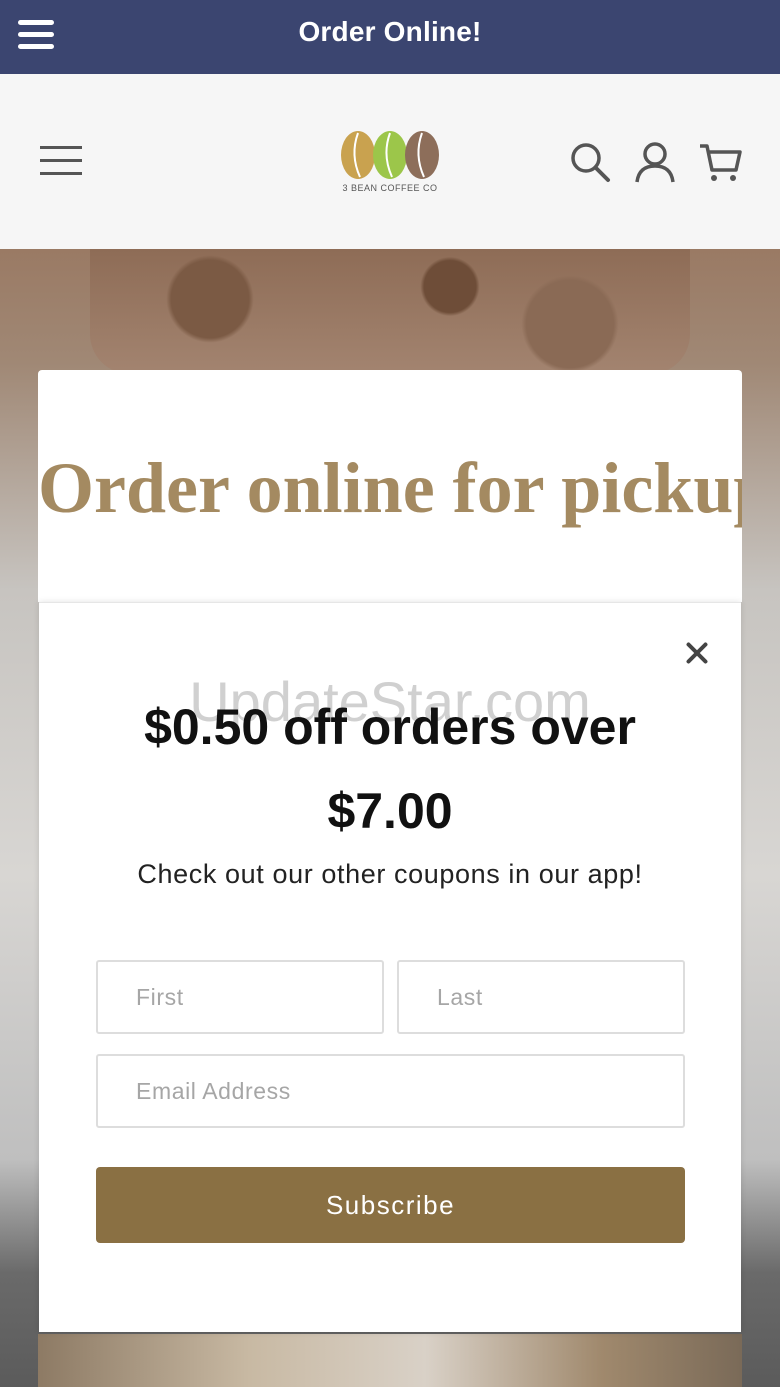 The height and width of the screenshot is (1387, 780). I want to click on user-icon, so click(655, 162).